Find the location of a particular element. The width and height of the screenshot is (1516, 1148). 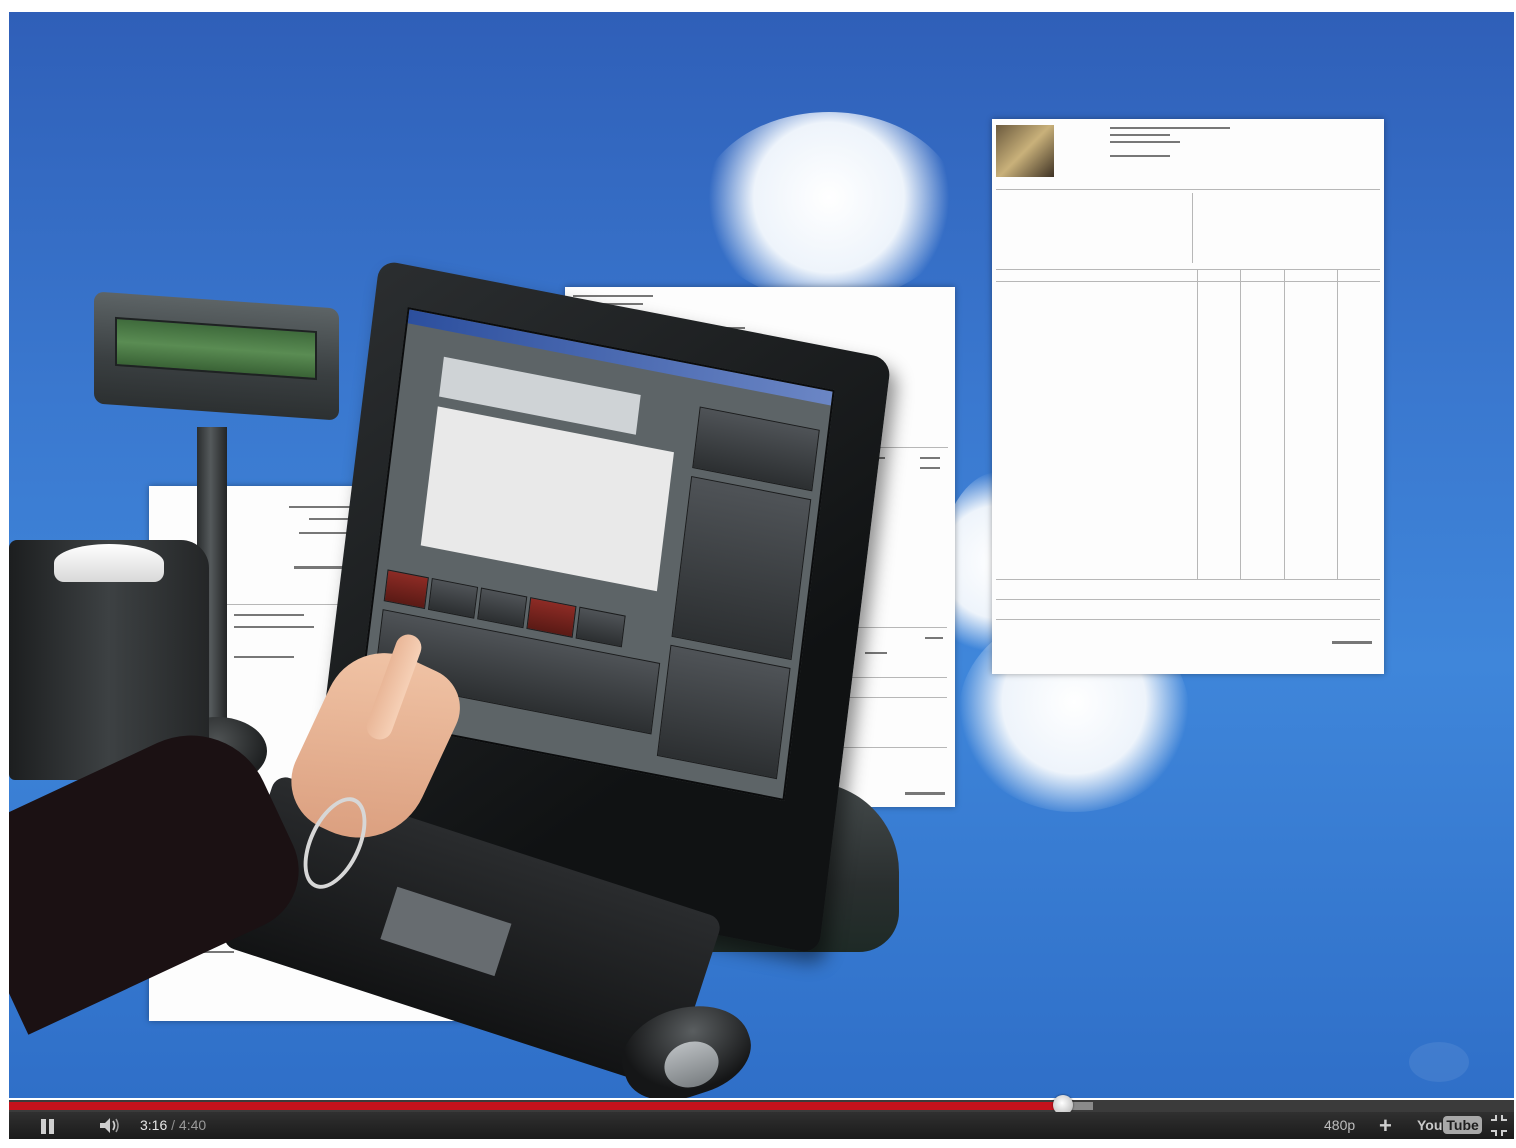

time-display: 3:16 / 4:40 is located at coordinates (173, 1125).